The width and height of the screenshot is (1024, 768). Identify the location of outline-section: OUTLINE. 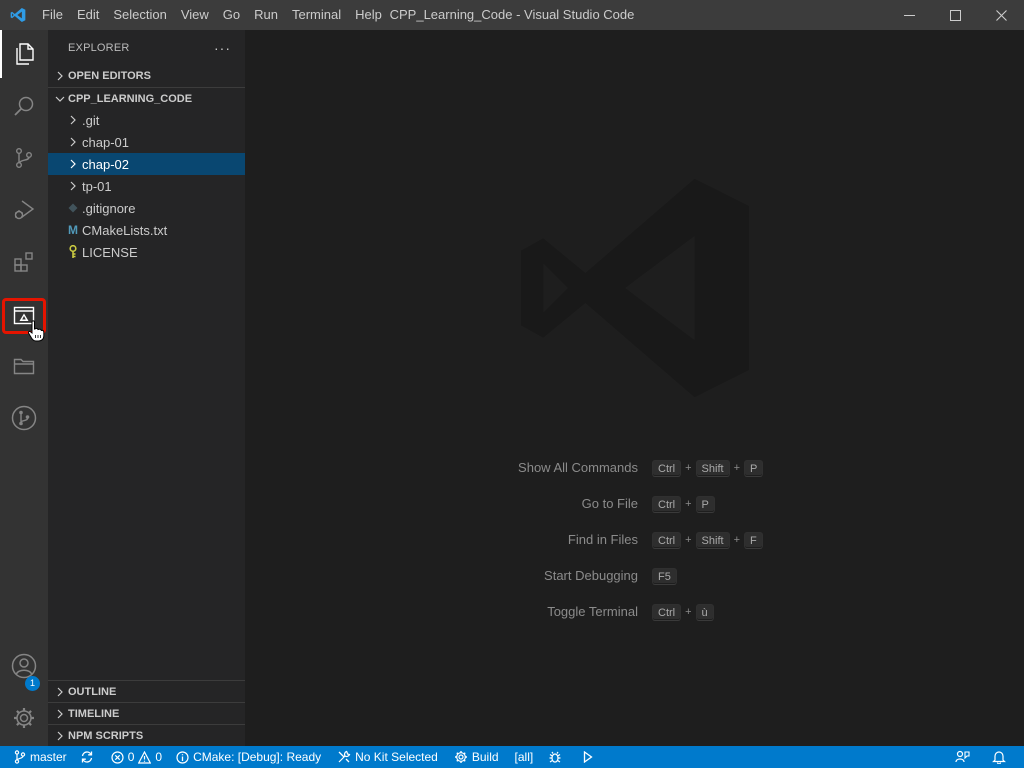
(146, 691).